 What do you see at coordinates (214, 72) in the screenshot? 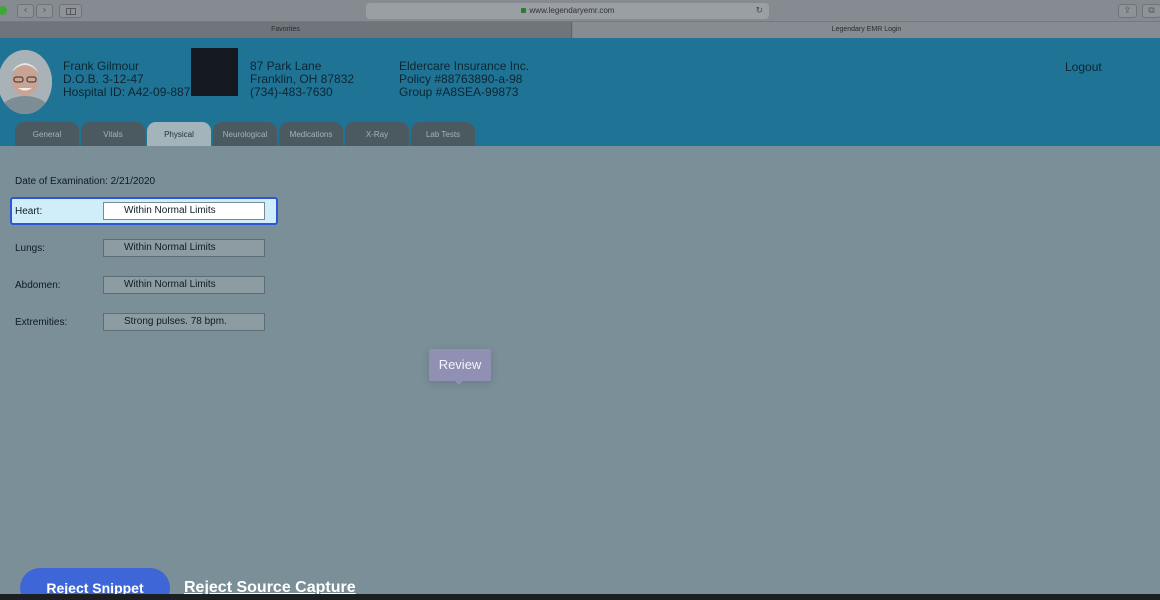
I see `redaction-box` at bounding box center [214, 72].